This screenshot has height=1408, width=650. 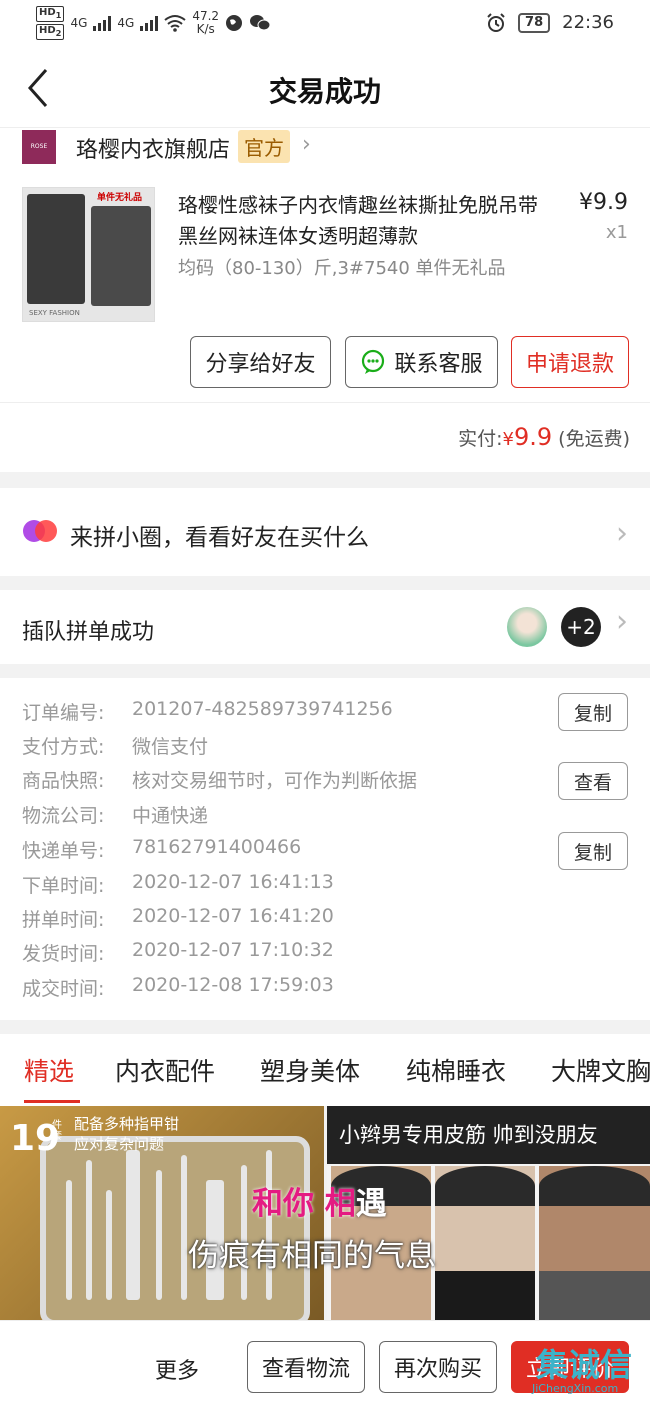 I want to click on battery-indicator: 78, so click(x=534, y=22).